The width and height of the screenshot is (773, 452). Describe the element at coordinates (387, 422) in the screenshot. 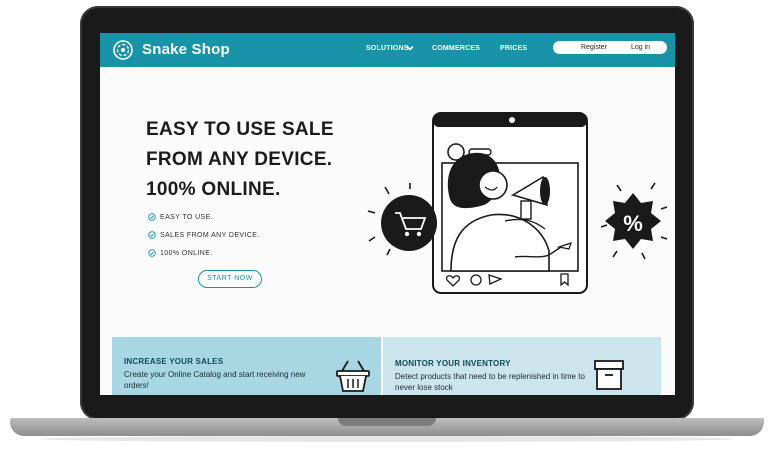

I see `laptop-notch` at that location.